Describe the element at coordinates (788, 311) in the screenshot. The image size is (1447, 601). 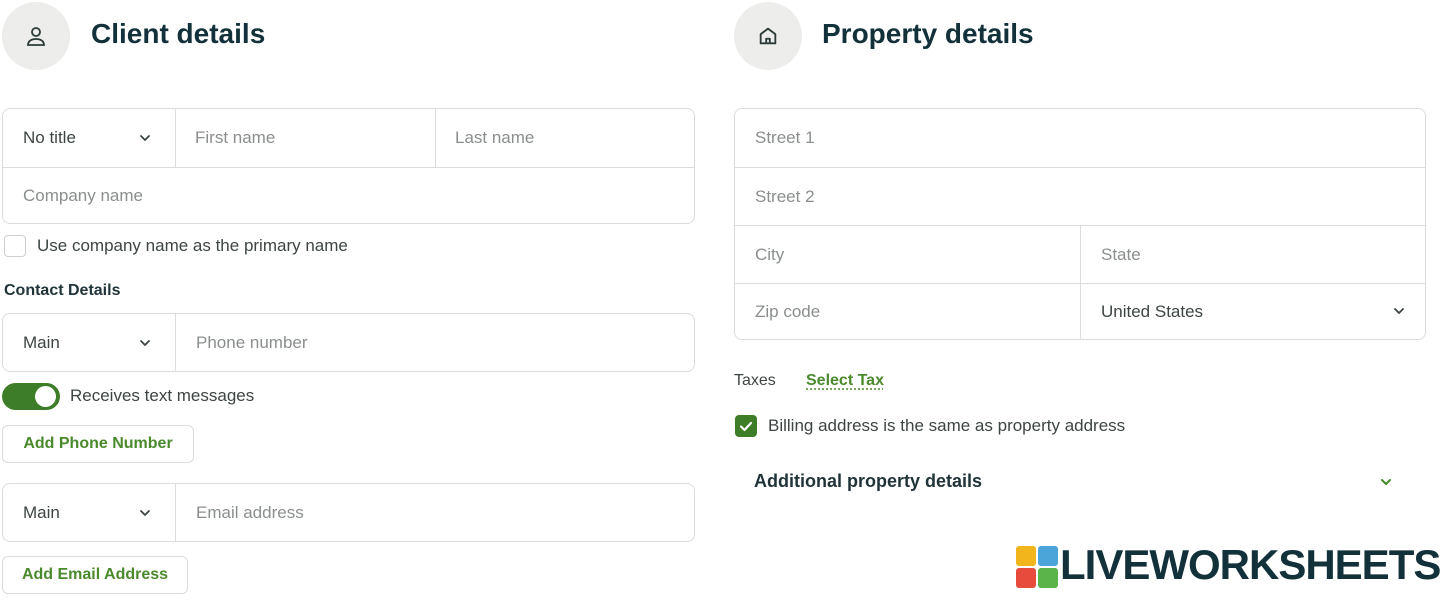
I see `zip-code-placeholder: Zip code` at that location.